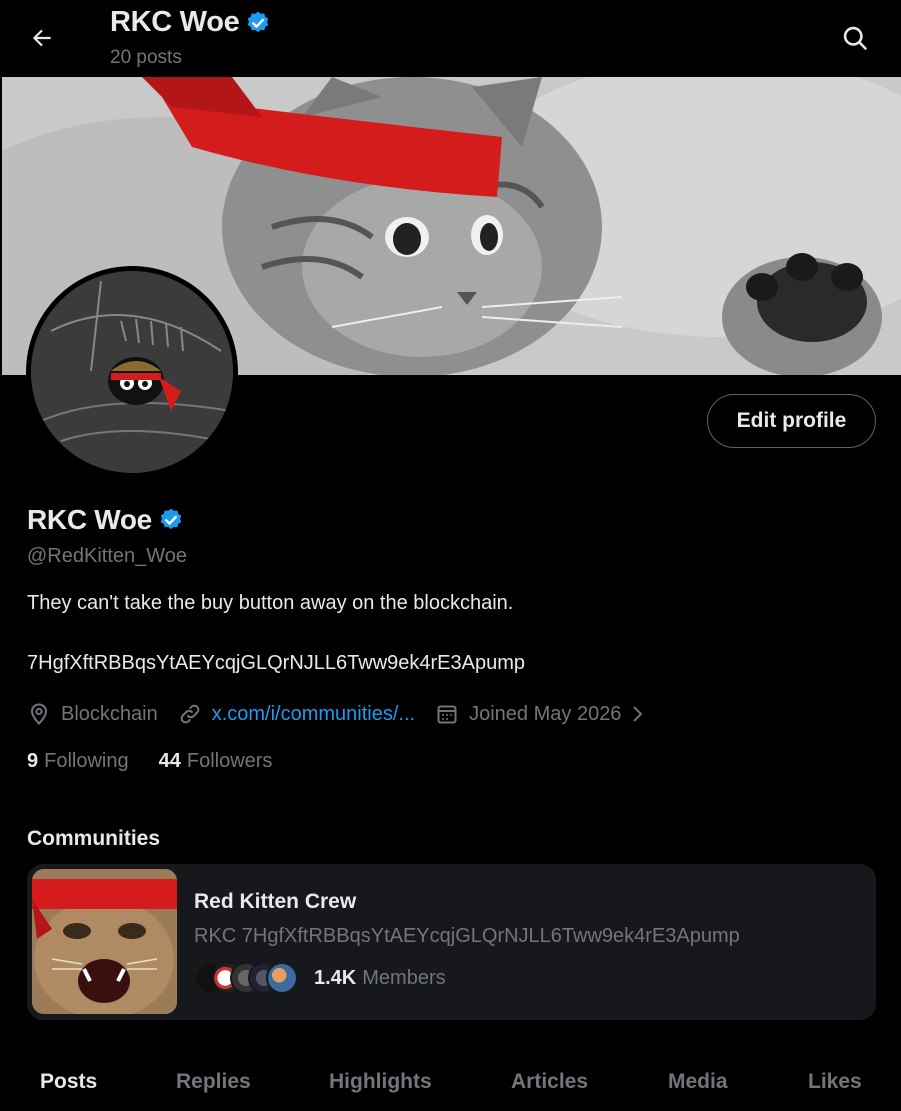 The width and height of the screenshot is (901, 1111). What do you see at coordinates (335, 977) in the screenshot?
I see `member-count: 1.4K` at bounding box center [335, 977].